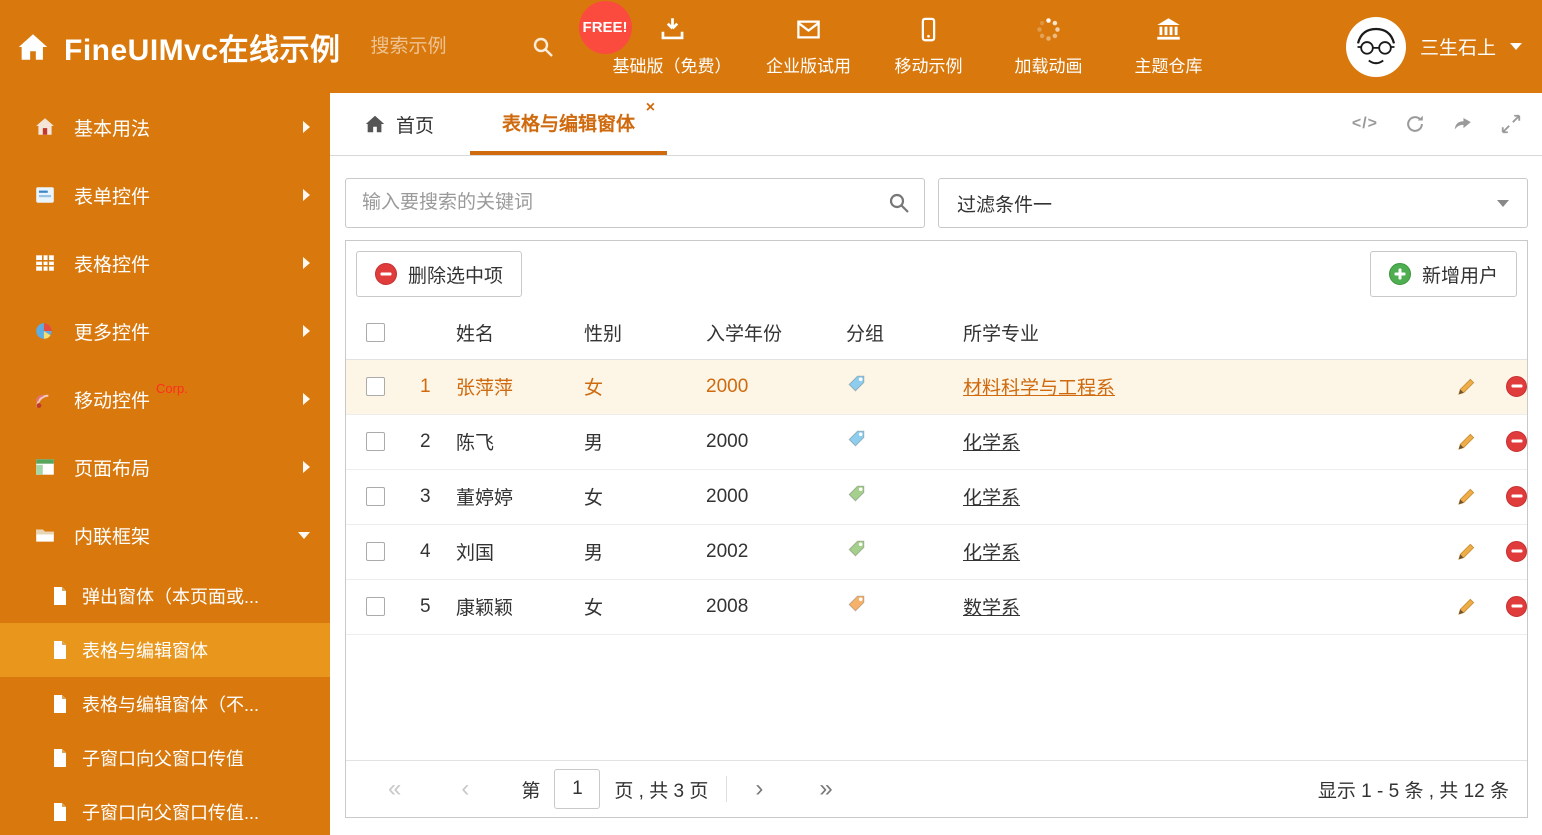 This screenshot has height=835, width=1542. I want to click on table-row: 2 陈飞 男 2000 化学系, so click(936, 442).